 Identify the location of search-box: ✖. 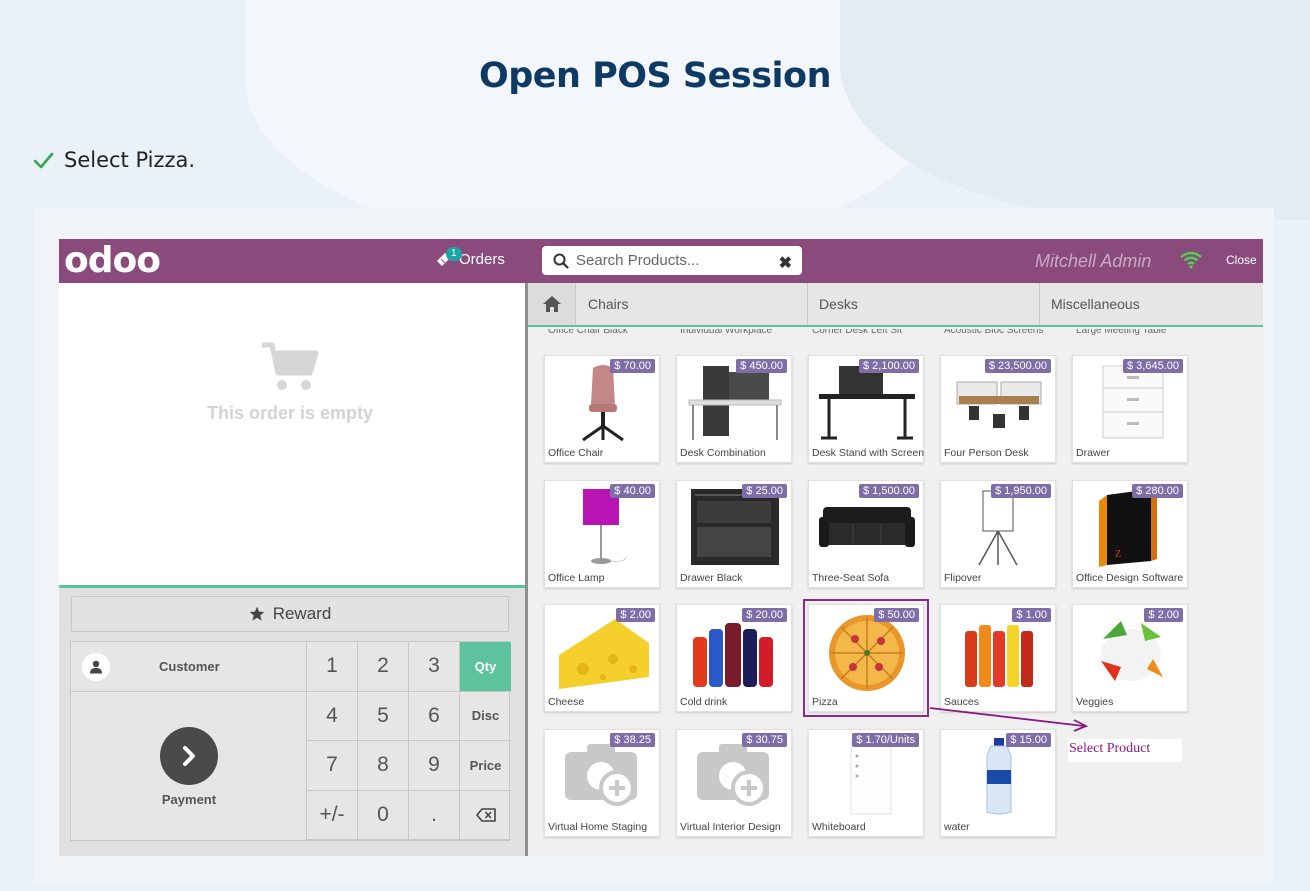
(672, 260).